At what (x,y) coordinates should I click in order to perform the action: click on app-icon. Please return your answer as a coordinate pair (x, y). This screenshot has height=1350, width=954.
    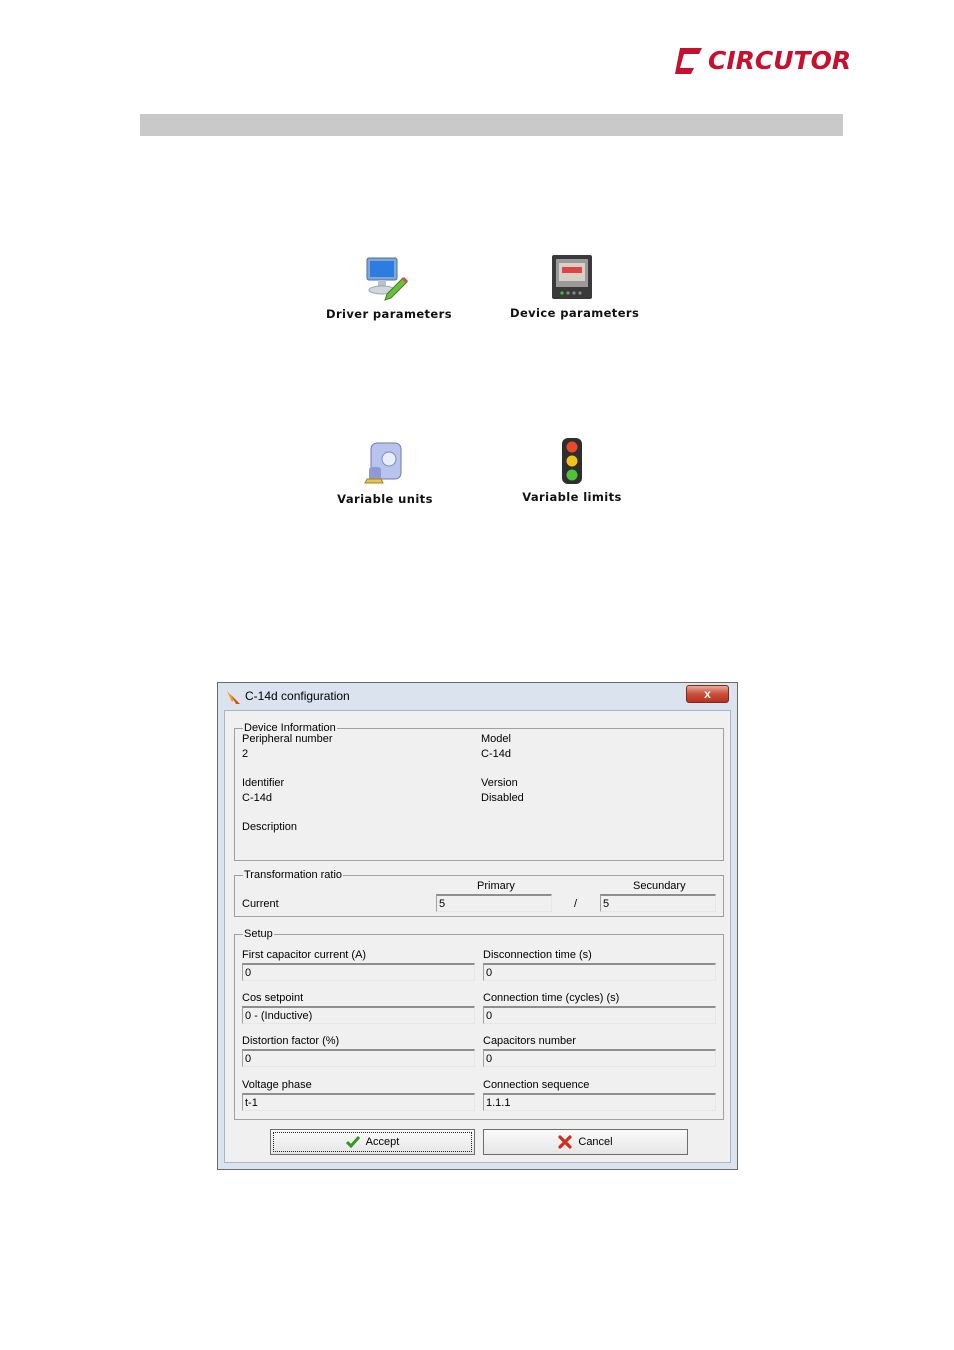
    Looking at the image, I should click on (233, 697).